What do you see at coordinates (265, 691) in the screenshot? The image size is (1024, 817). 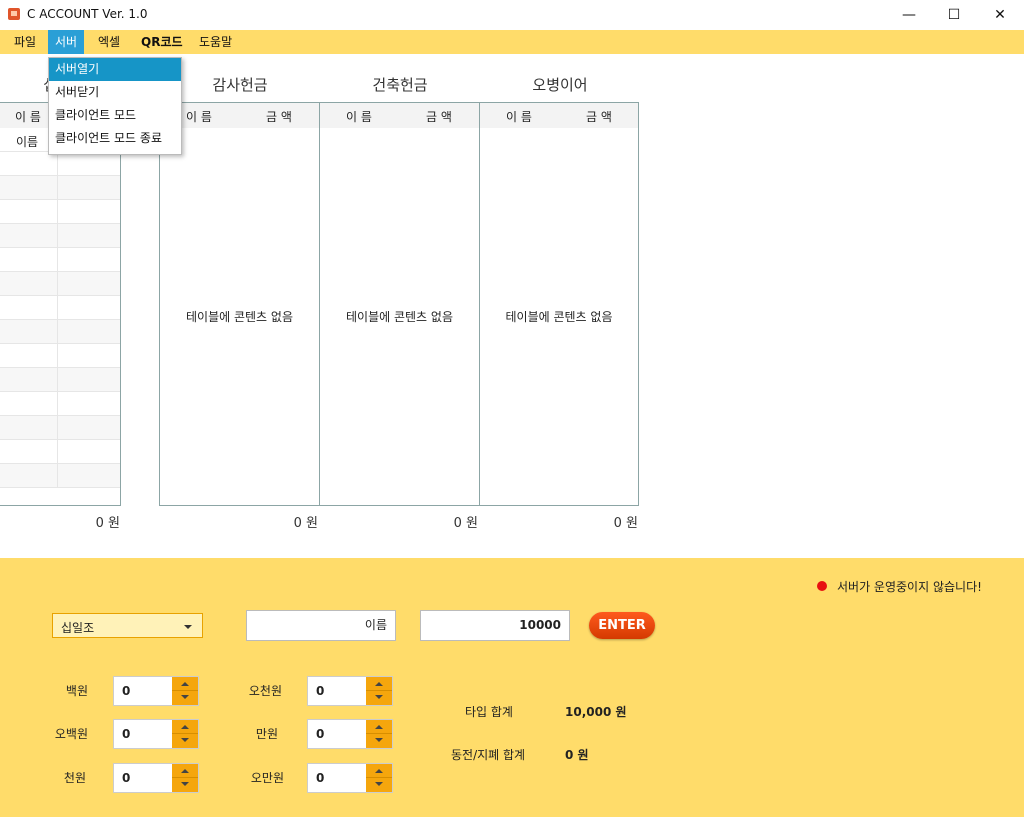 I see `label-5000won: 오천원` at bounding box center [265, 691].